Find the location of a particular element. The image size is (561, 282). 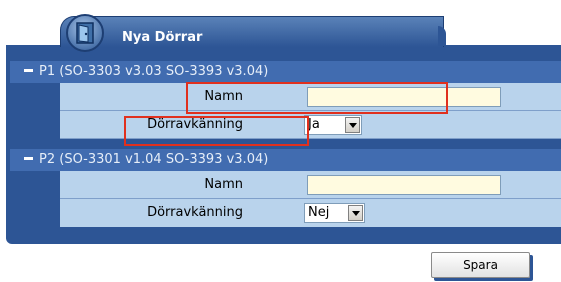

highlight-box-door-sensing is located at coordinates (216, 131).